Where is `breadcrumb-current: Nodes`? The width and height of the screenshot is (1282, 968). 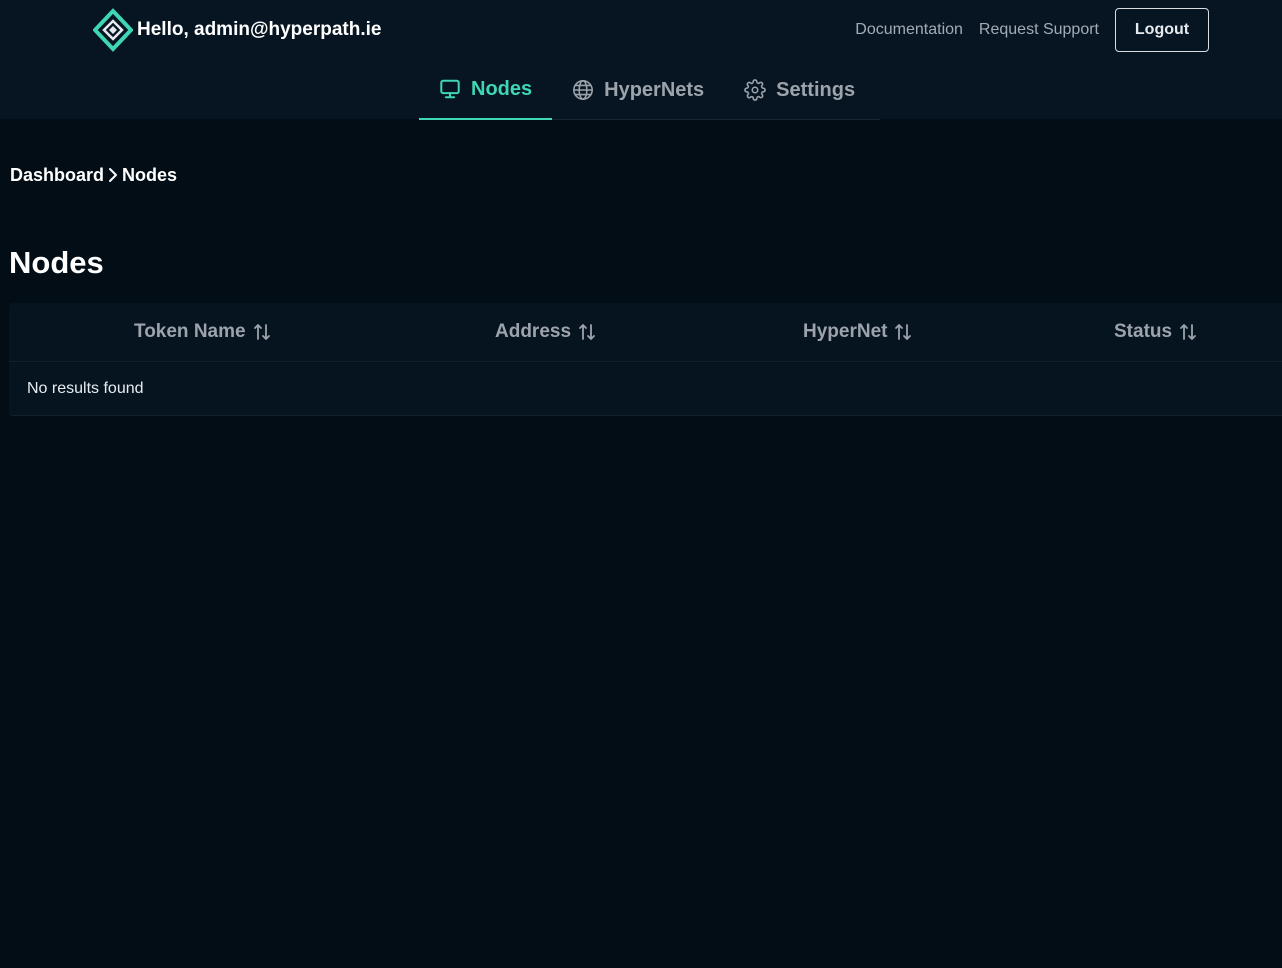 breadcrumb-current: Nodes is located at coordinates (150, 174).